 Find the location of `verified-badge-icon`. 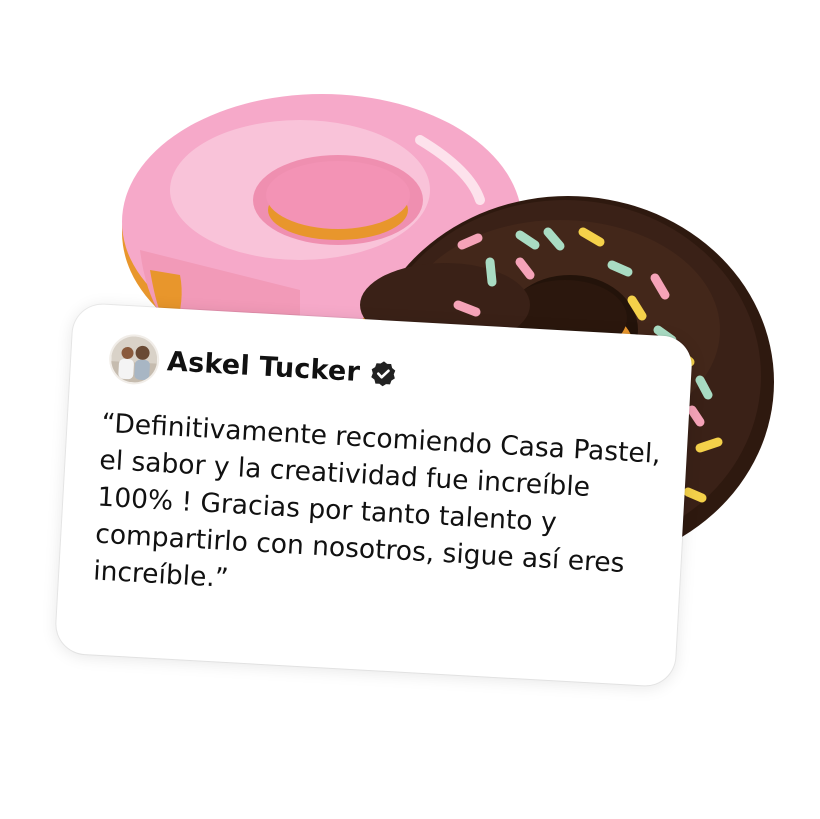

verified-badge-icon is located at coordinates (383, 373).